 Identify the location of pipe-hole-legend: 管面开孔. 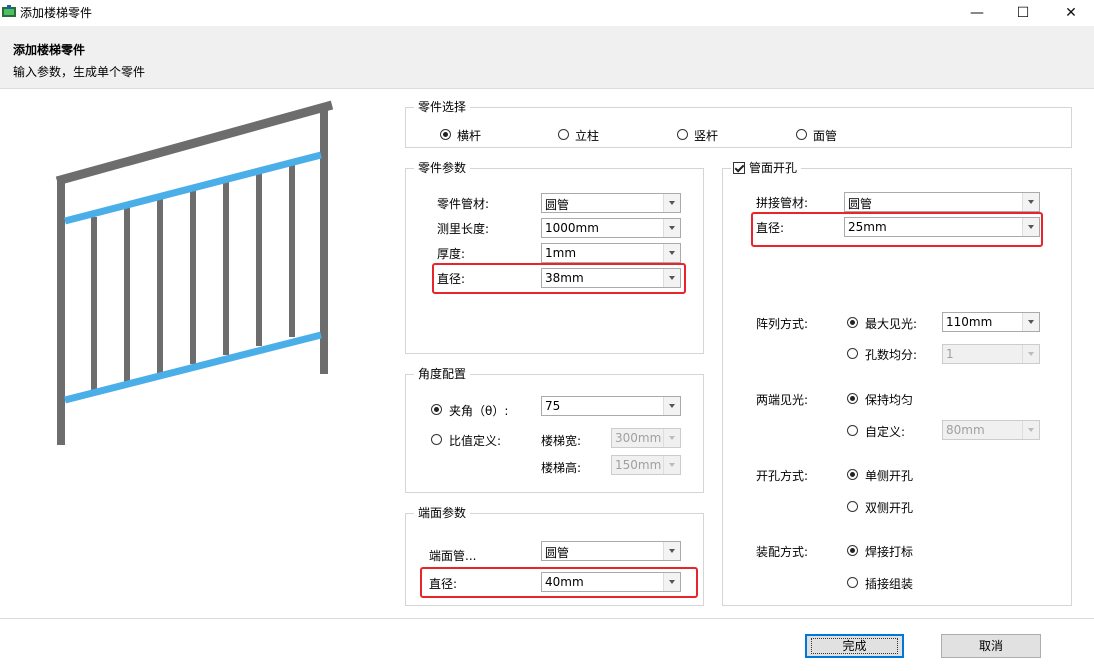
(766, 168).